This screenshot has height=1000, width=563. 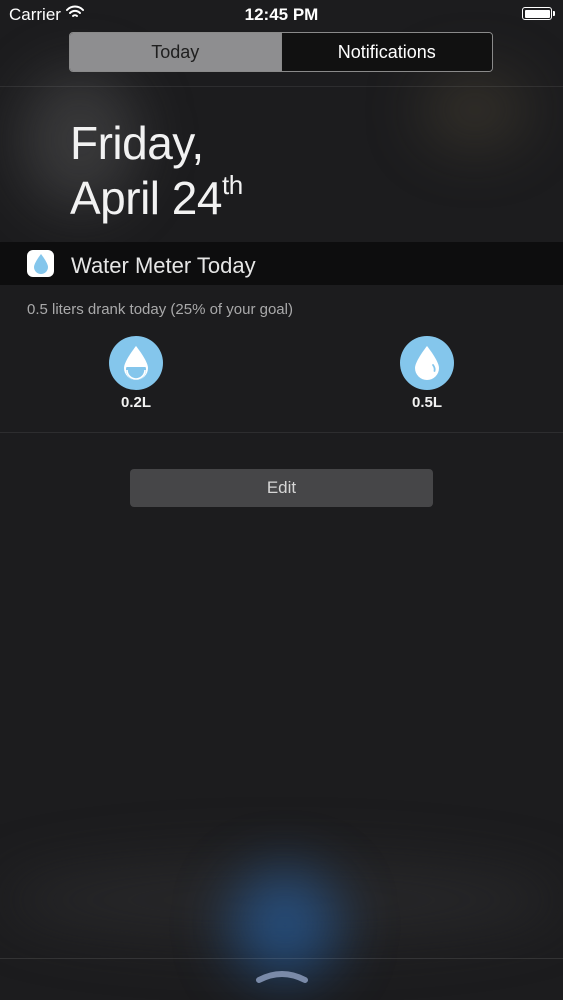 I want to click on battery-icon, so click(x=537, y=13).